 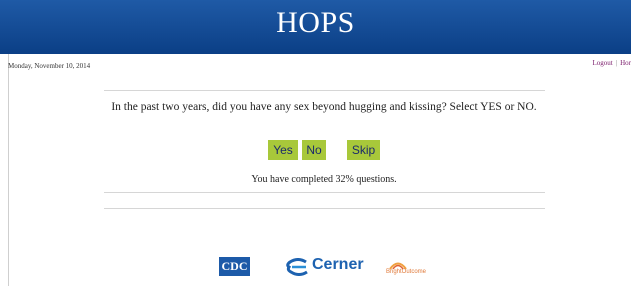 What do you see at coordinates (297, 267) in the screenshot?
I see `cerner-logo-icon` at bounding box center [297, 267].